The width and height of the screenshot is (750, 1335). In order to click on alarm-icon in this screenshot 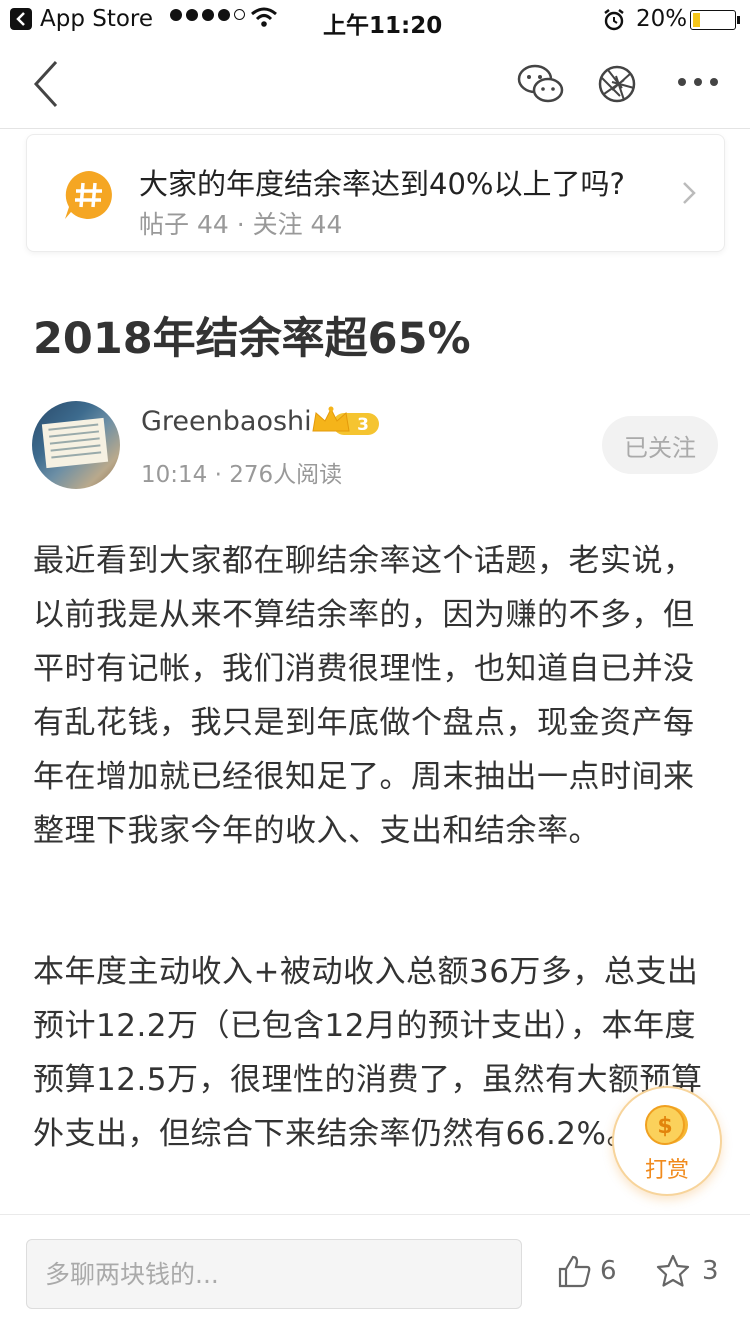, I will do `click(614, 23)`.